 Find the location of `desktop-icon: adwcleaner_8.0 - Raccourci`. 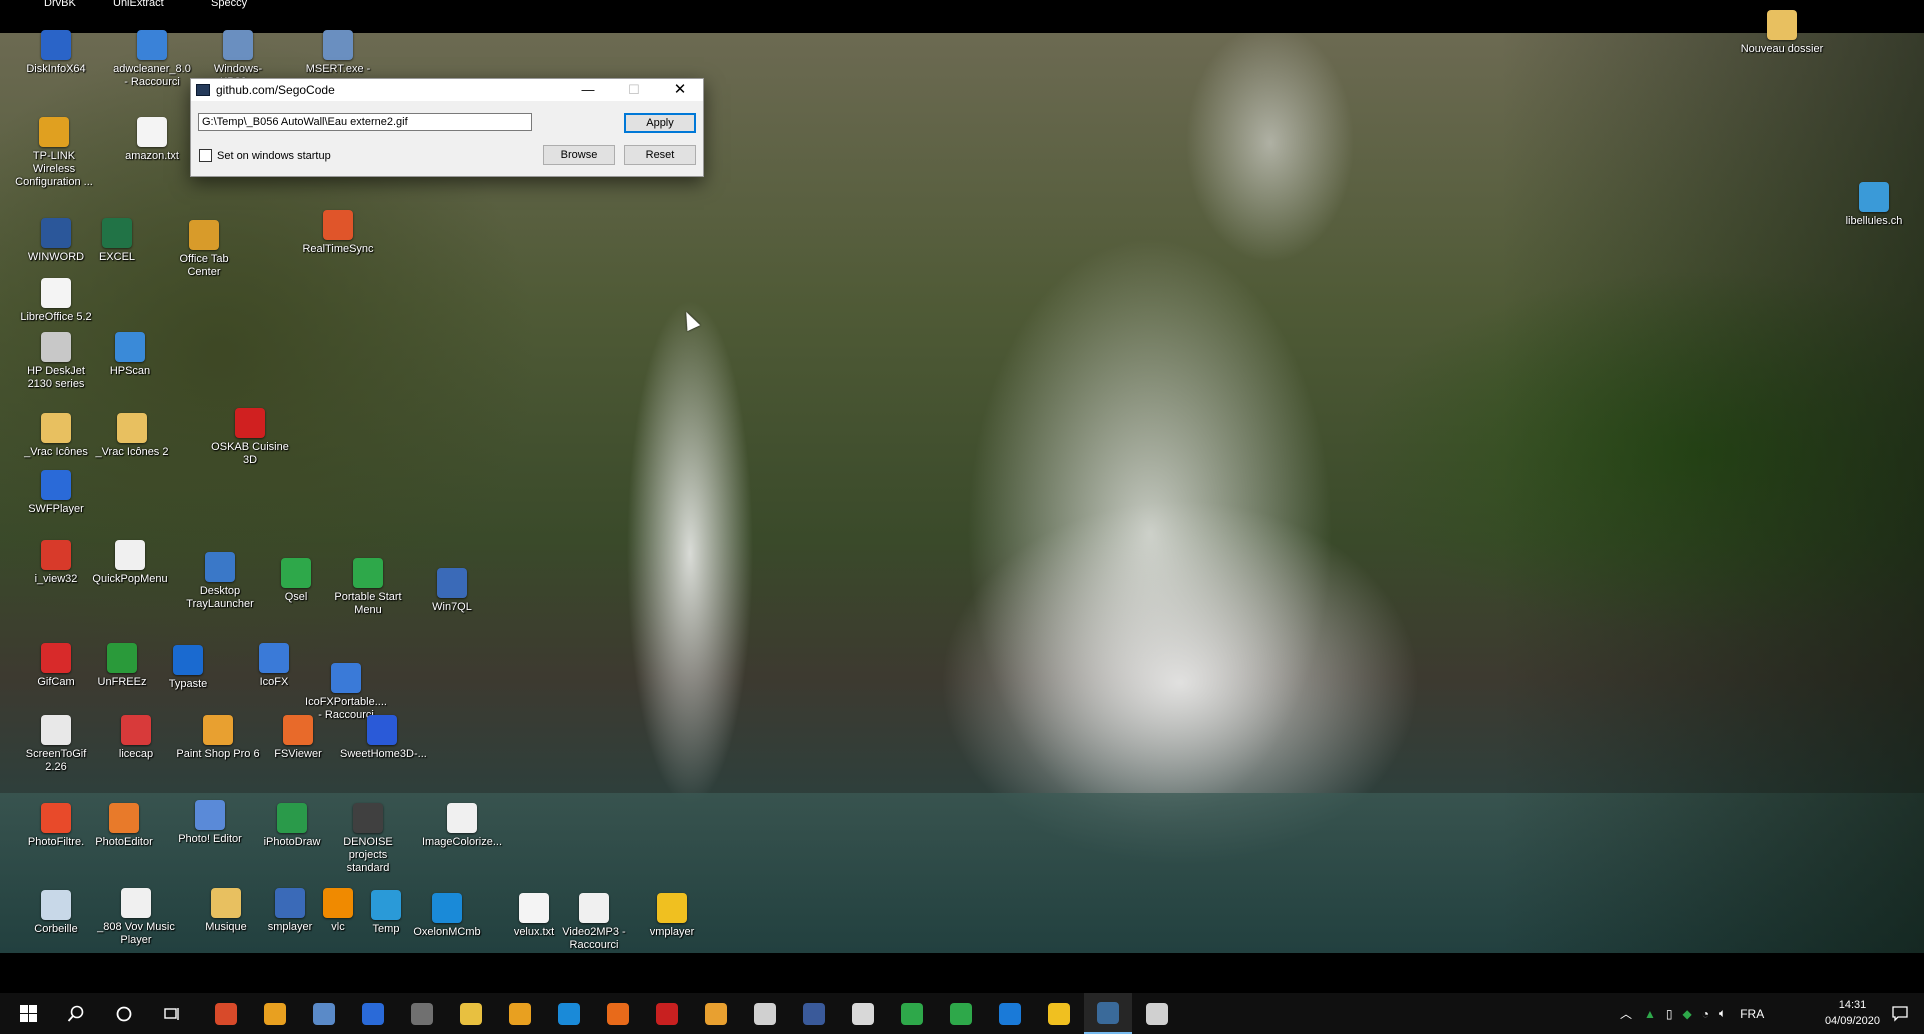

desktop-icon: adwcleaner_8.0 - Raccourci is located at coordinates (152, 59).